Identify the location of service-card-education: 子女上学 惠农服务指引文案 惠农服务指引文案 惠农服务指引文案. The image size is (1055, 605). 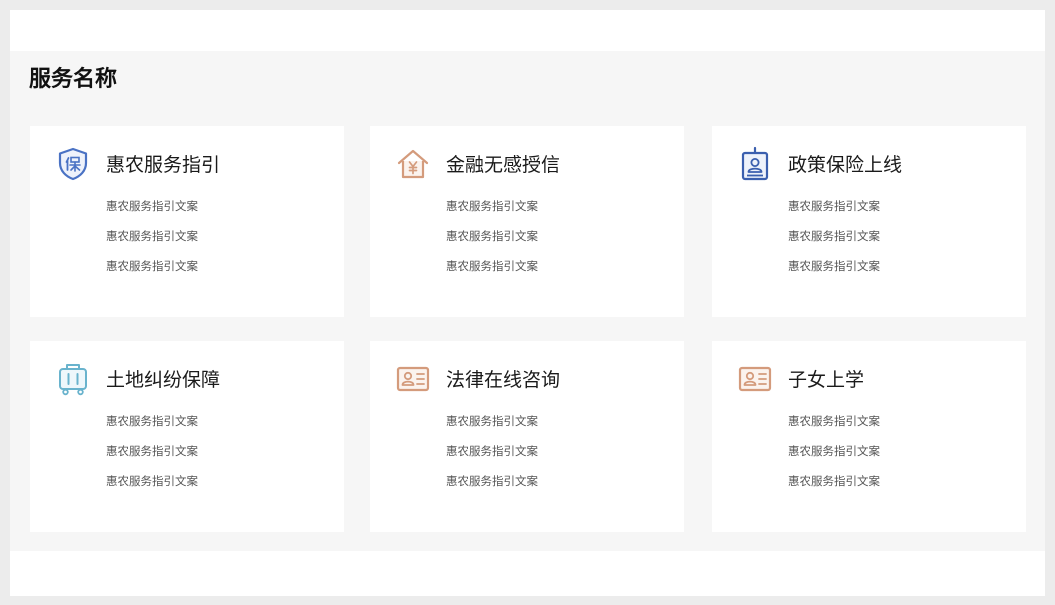
(869, 436).